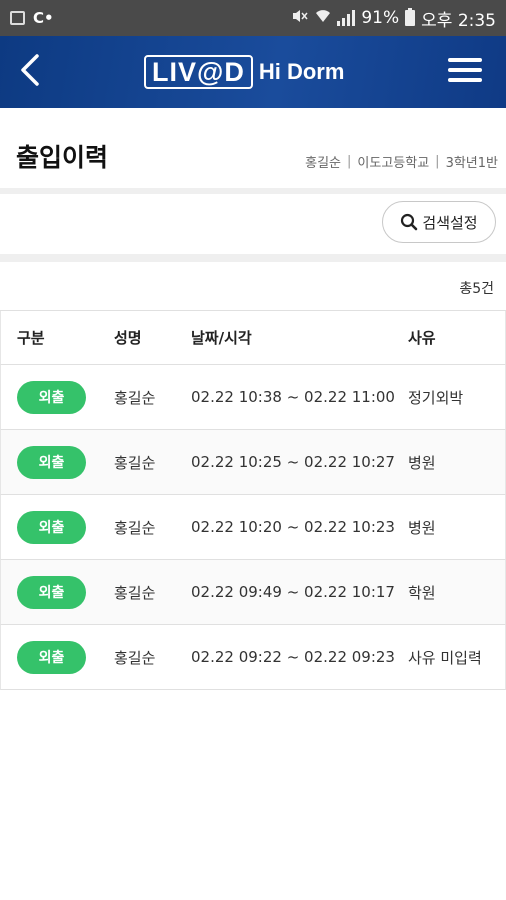 This screenshot has width=506, height=900. Describe the element at coordinates (293, 527) in the screenshot. I see `datetime-cell: 02.22 10:20 ~ 02.22 10:23` at that location.